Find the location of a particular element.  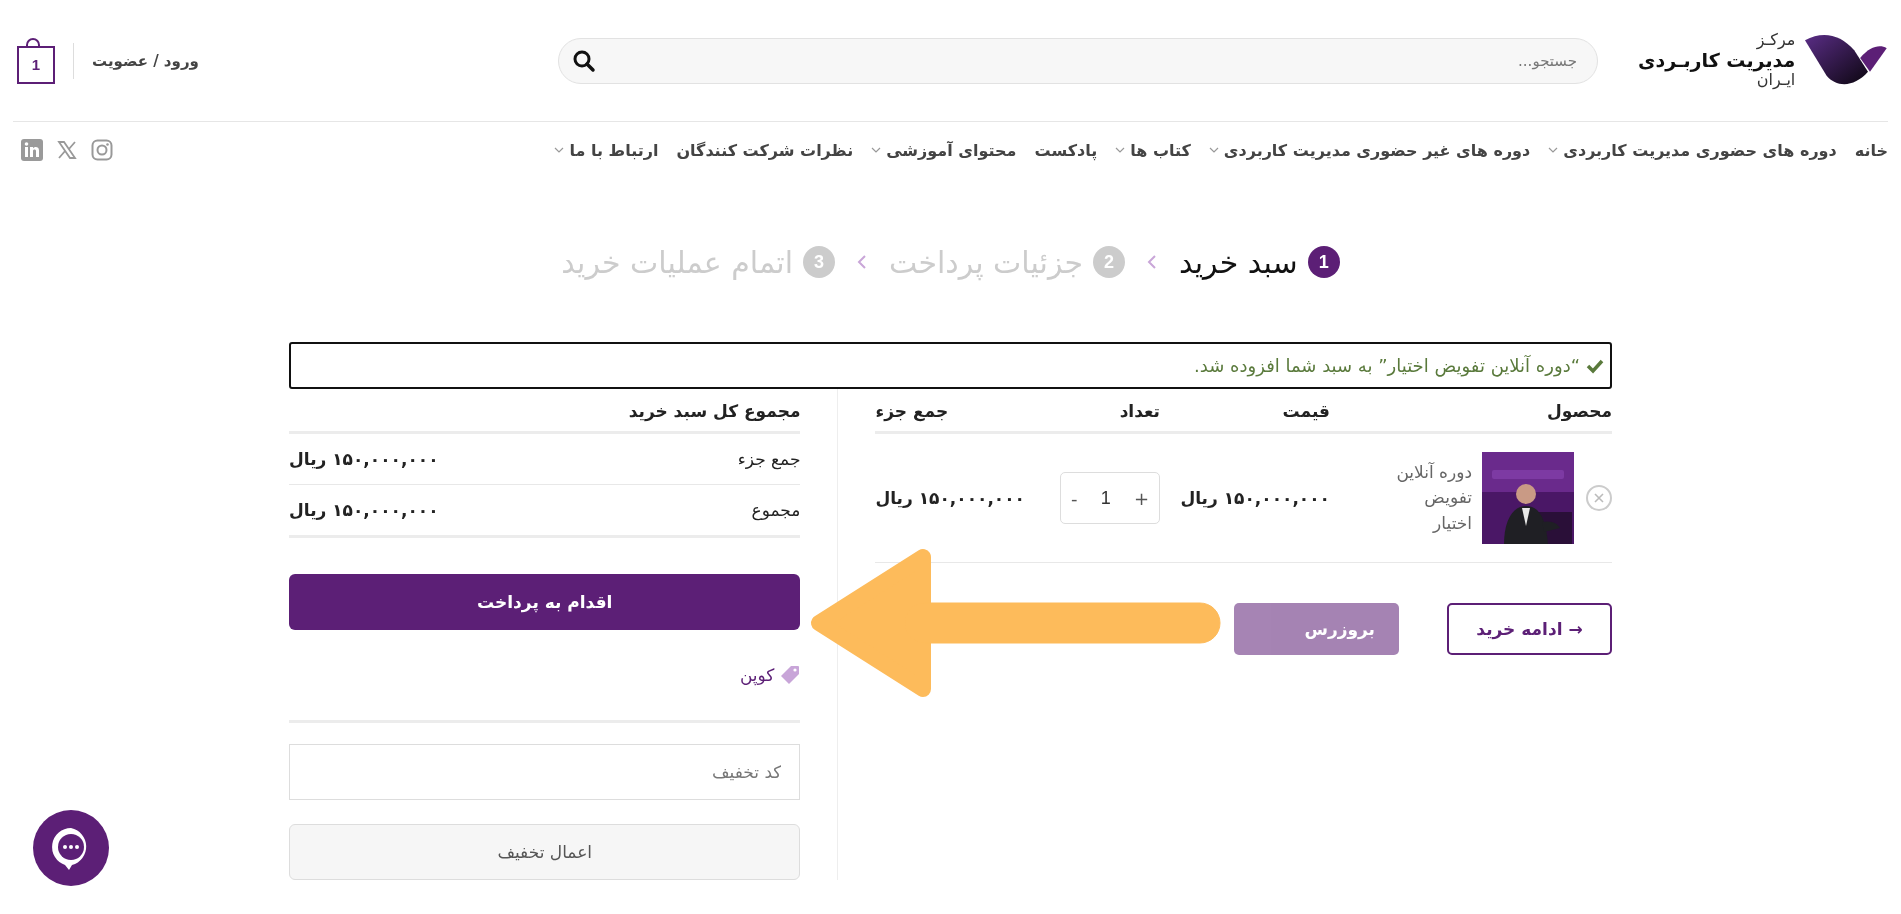

subtotal-text: ۱۵۰,۰۰۰,۰۰۰ ریال is located at coordinates (950, 498).